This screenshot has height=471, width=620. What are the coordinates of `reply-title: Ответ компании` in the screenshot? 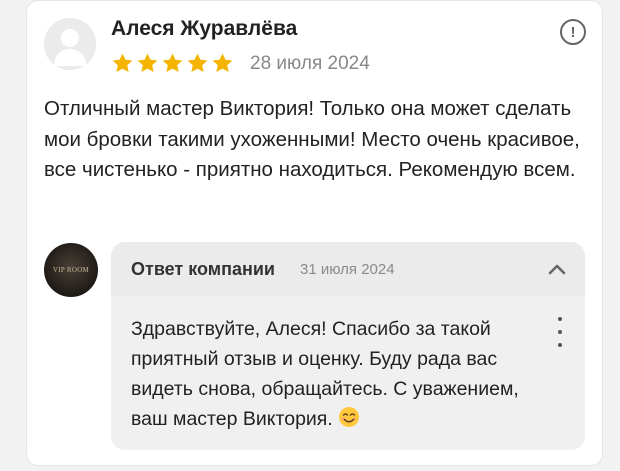 It's located at (203, 269).